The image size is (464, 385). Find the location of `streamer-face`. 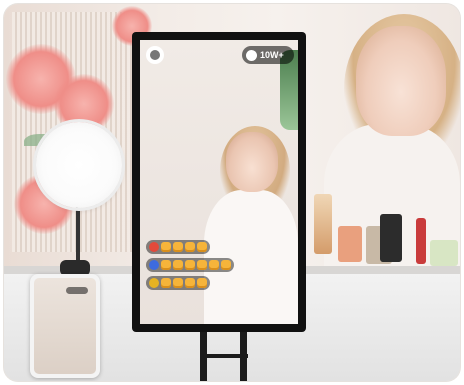

streamer-face is located at coordinates (252, 162).